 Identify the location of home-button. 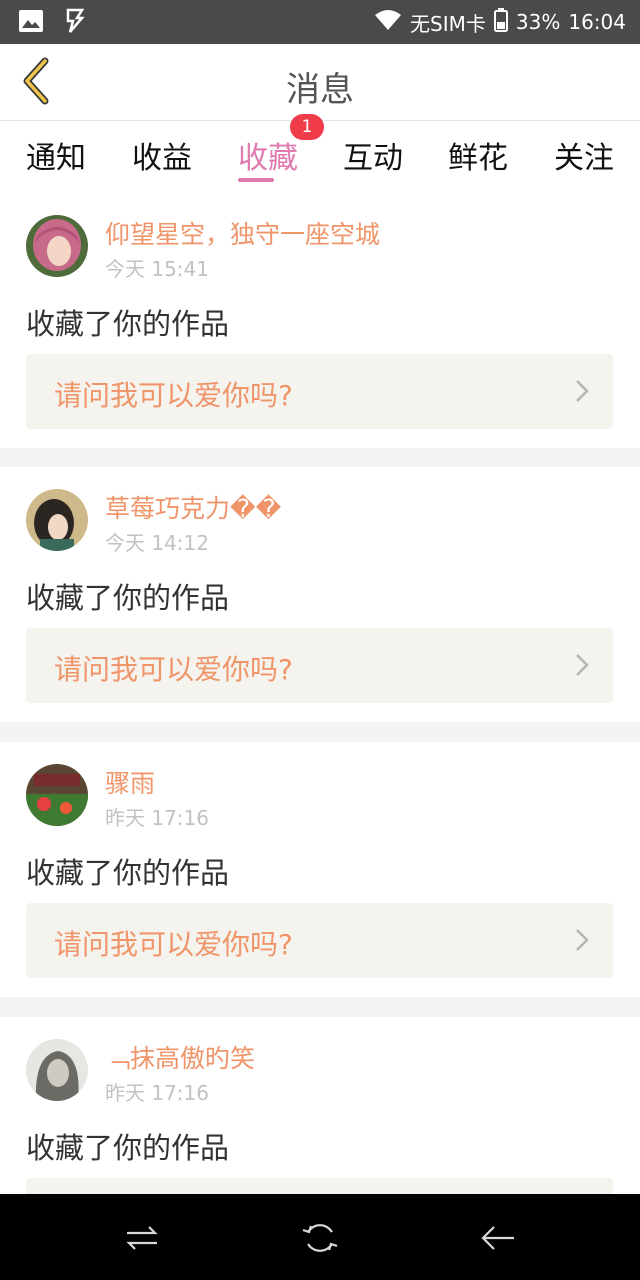
(320, 1238).